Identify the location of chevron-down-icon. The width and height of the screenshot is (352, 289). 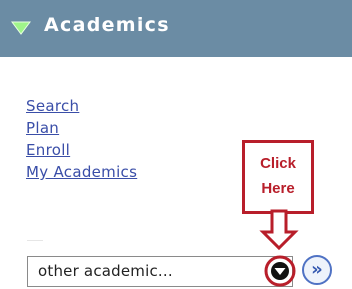
(280, 271).